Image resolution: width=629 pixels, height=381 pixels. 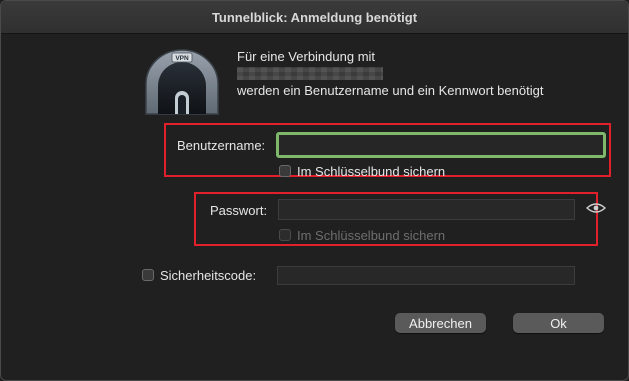 What do you see at coordinates (182, 58) in the screenshot?
I see `vpn-badge-label: VPN` at bounding box center [182, 58].